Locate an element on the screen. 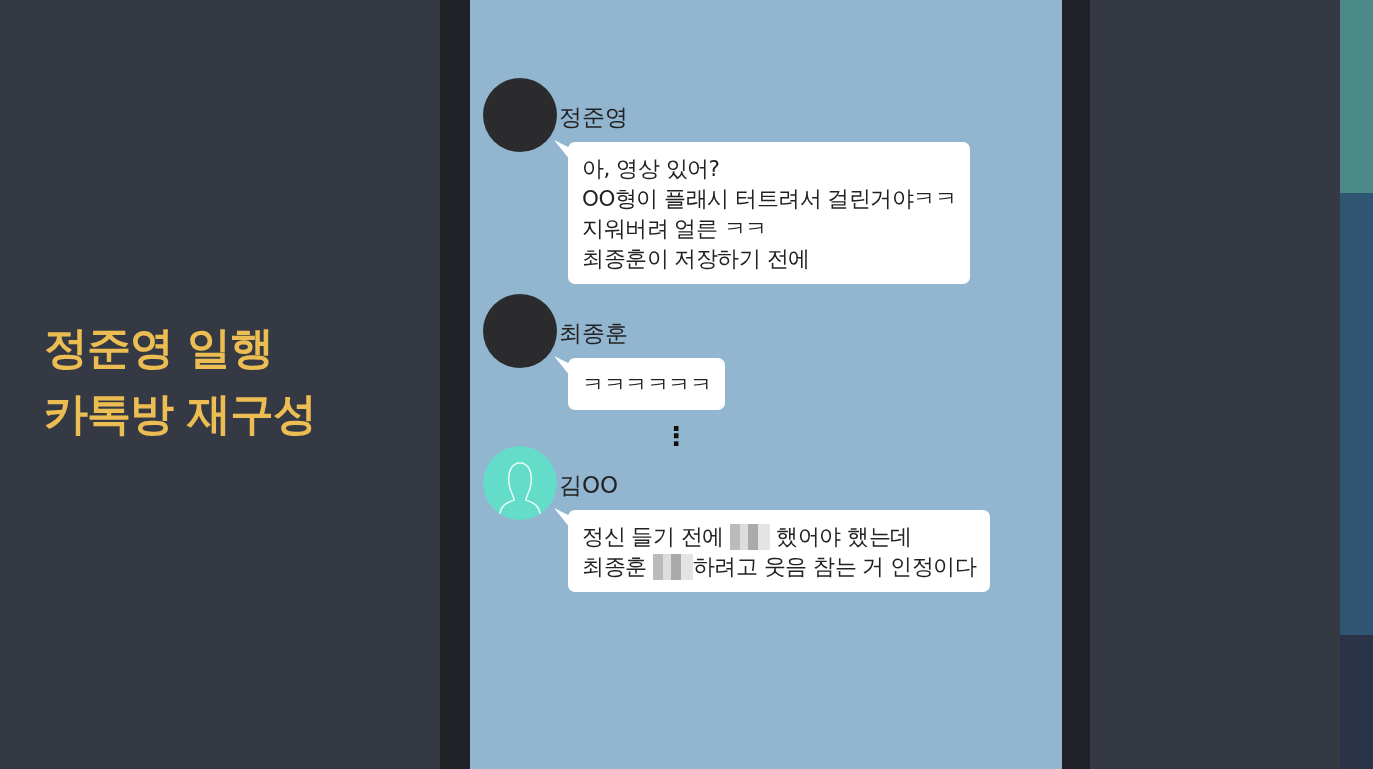  message-text: ㅋㅋㅋㅋㅋㅋ is located at coordinates (646, 385).